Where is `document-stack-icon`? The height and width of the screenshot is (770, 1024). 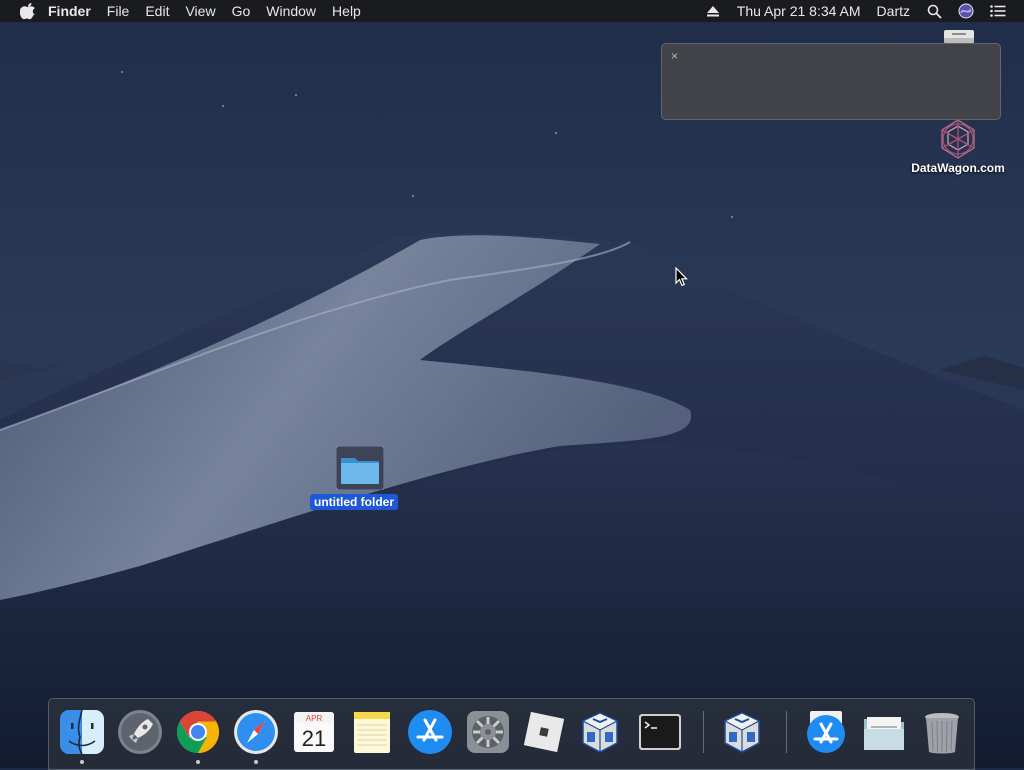 document-stack-icon is located at coordinates (884, 733).